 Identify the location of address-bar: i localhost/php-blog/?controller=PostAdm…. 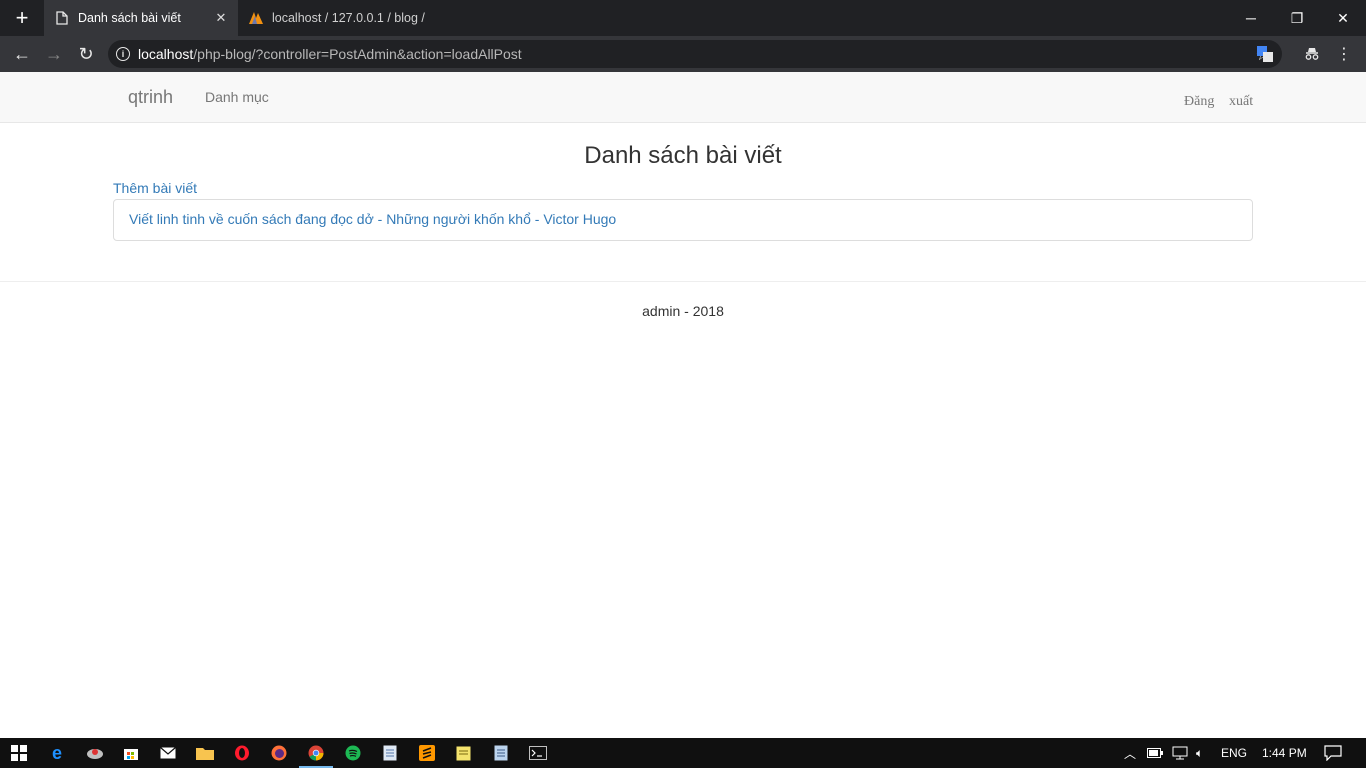
(695, 54).